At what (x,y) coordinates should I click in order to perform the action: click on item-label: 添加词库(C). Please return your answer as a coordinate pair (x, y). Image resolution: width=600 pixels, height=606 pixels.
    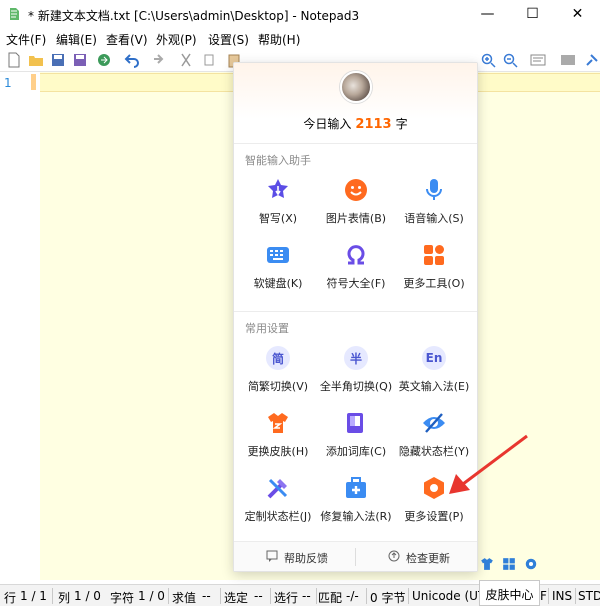
    Looking at the image, I should click on (356, 451).